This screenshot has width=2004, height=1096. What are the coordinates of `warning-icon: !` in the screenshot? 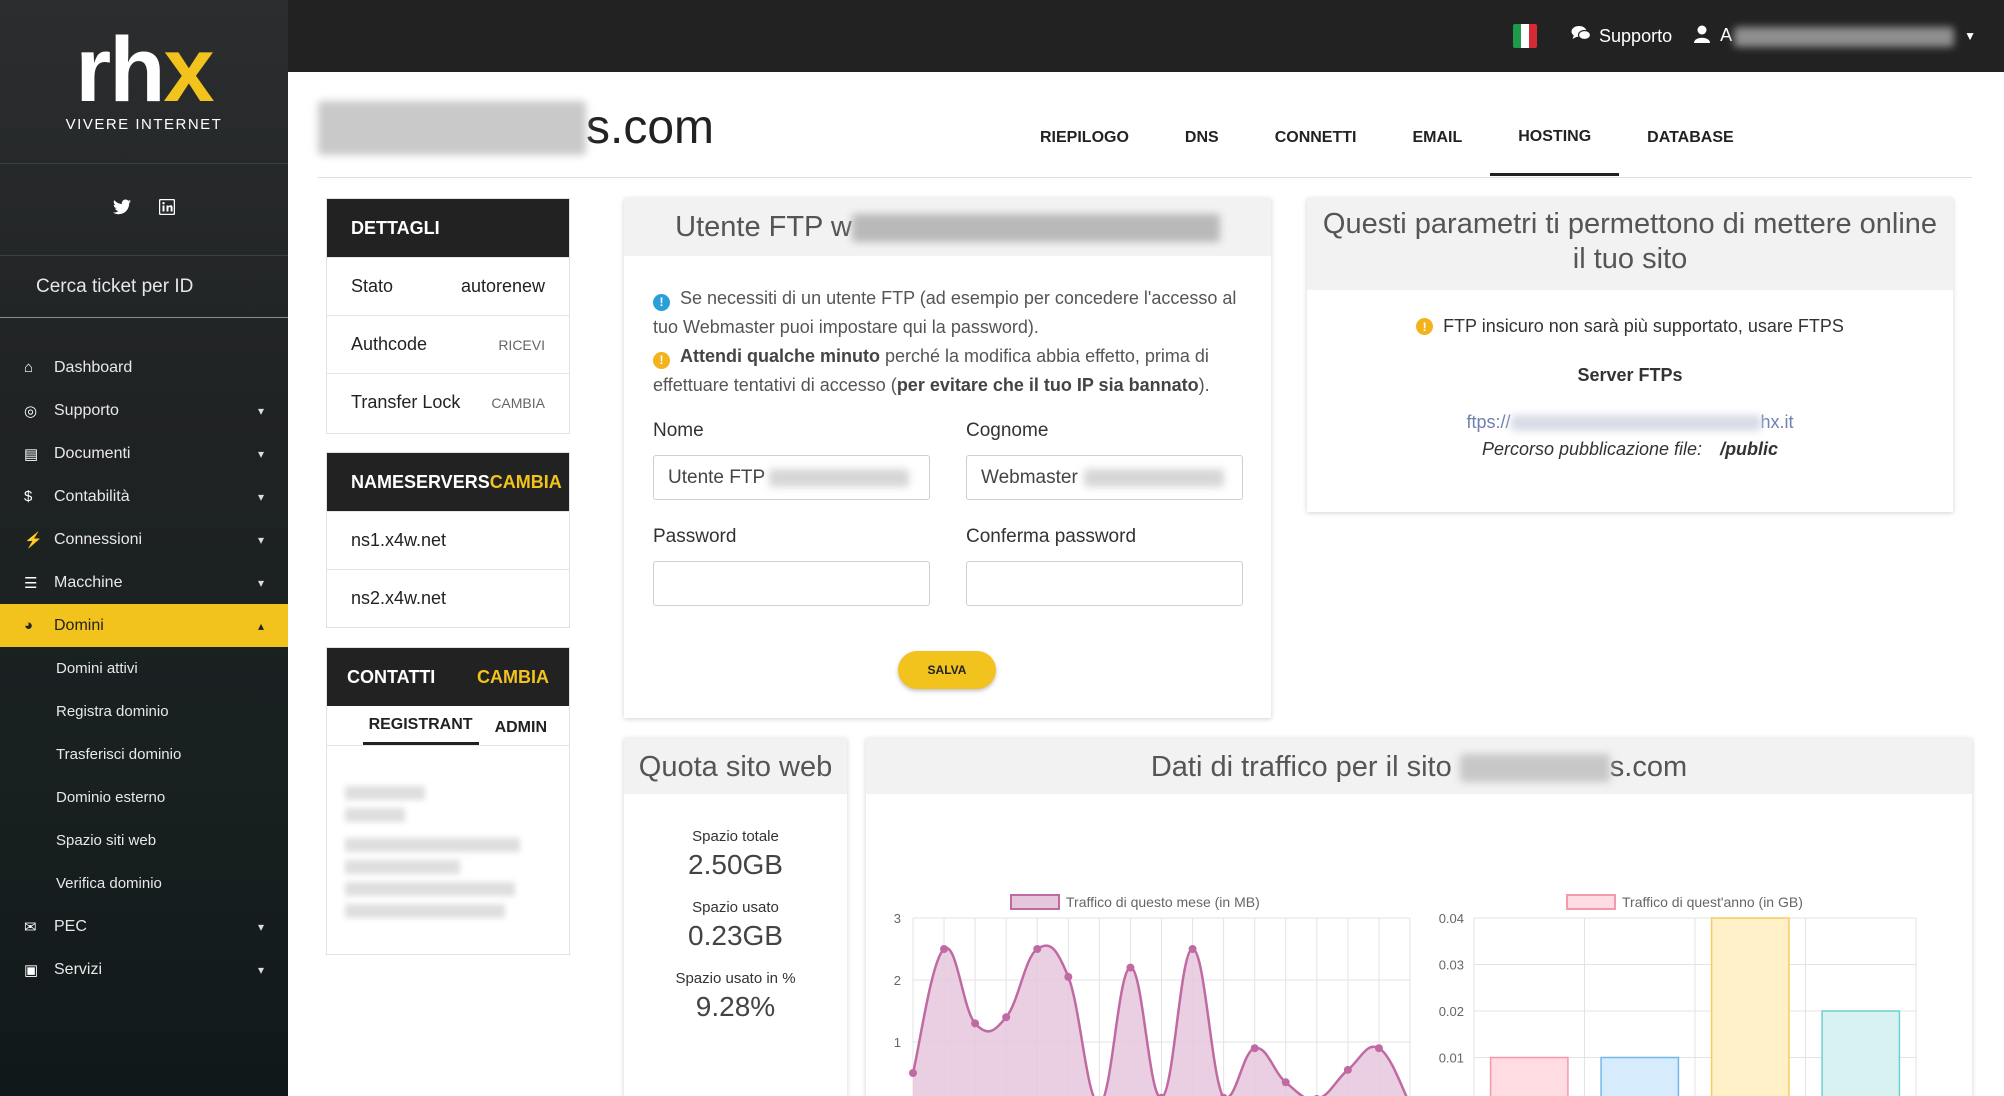 It's located at (1425, 326).